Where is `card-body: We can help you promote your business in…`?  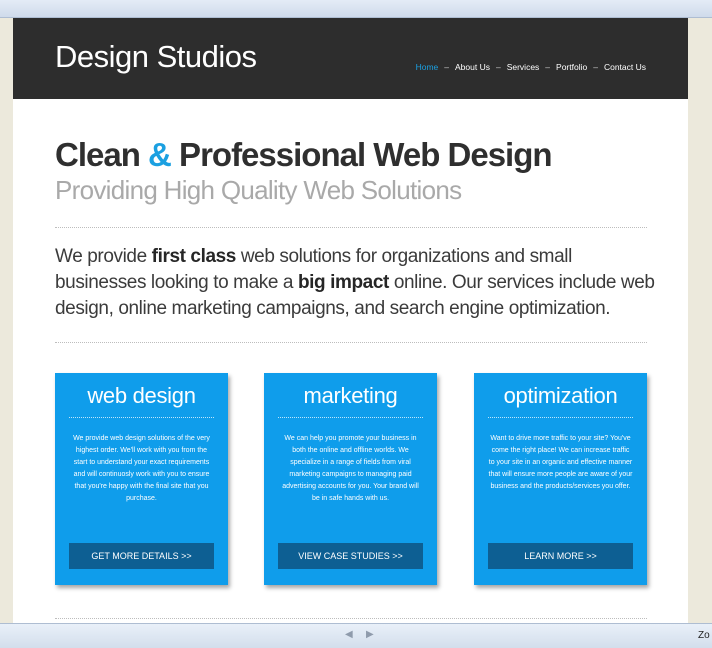 card-body: We can help you promote your business in… is located at coordinates (350, 468).